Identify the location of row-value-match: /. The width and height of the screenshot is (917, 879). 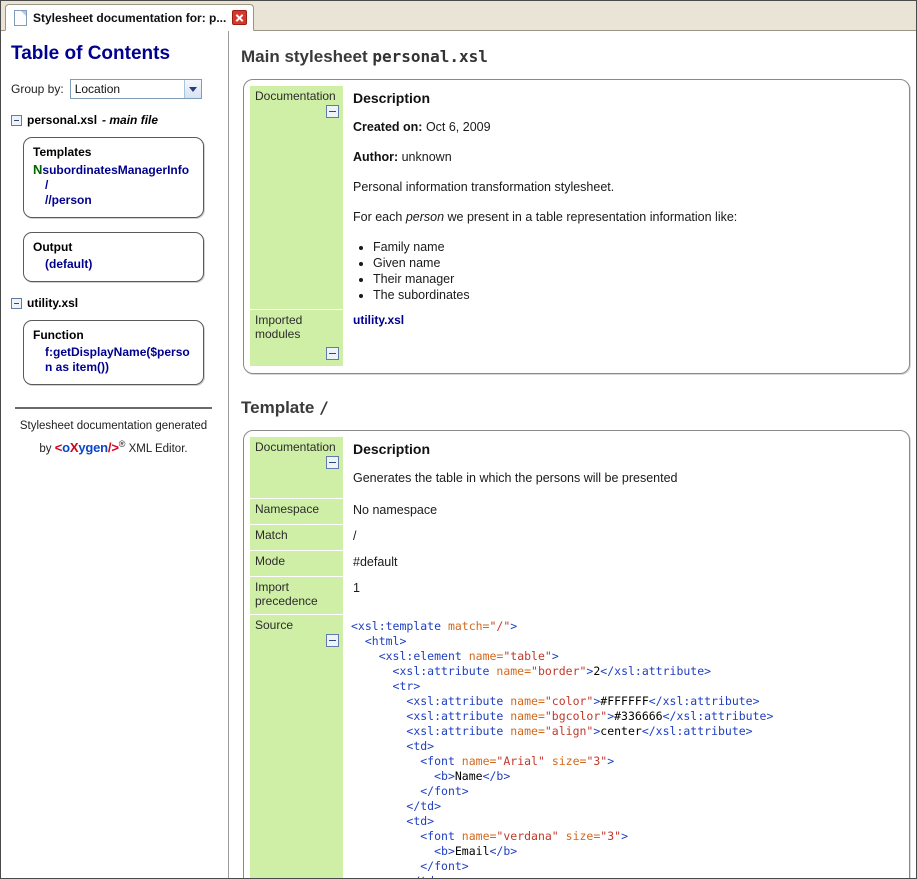
(355, 535).